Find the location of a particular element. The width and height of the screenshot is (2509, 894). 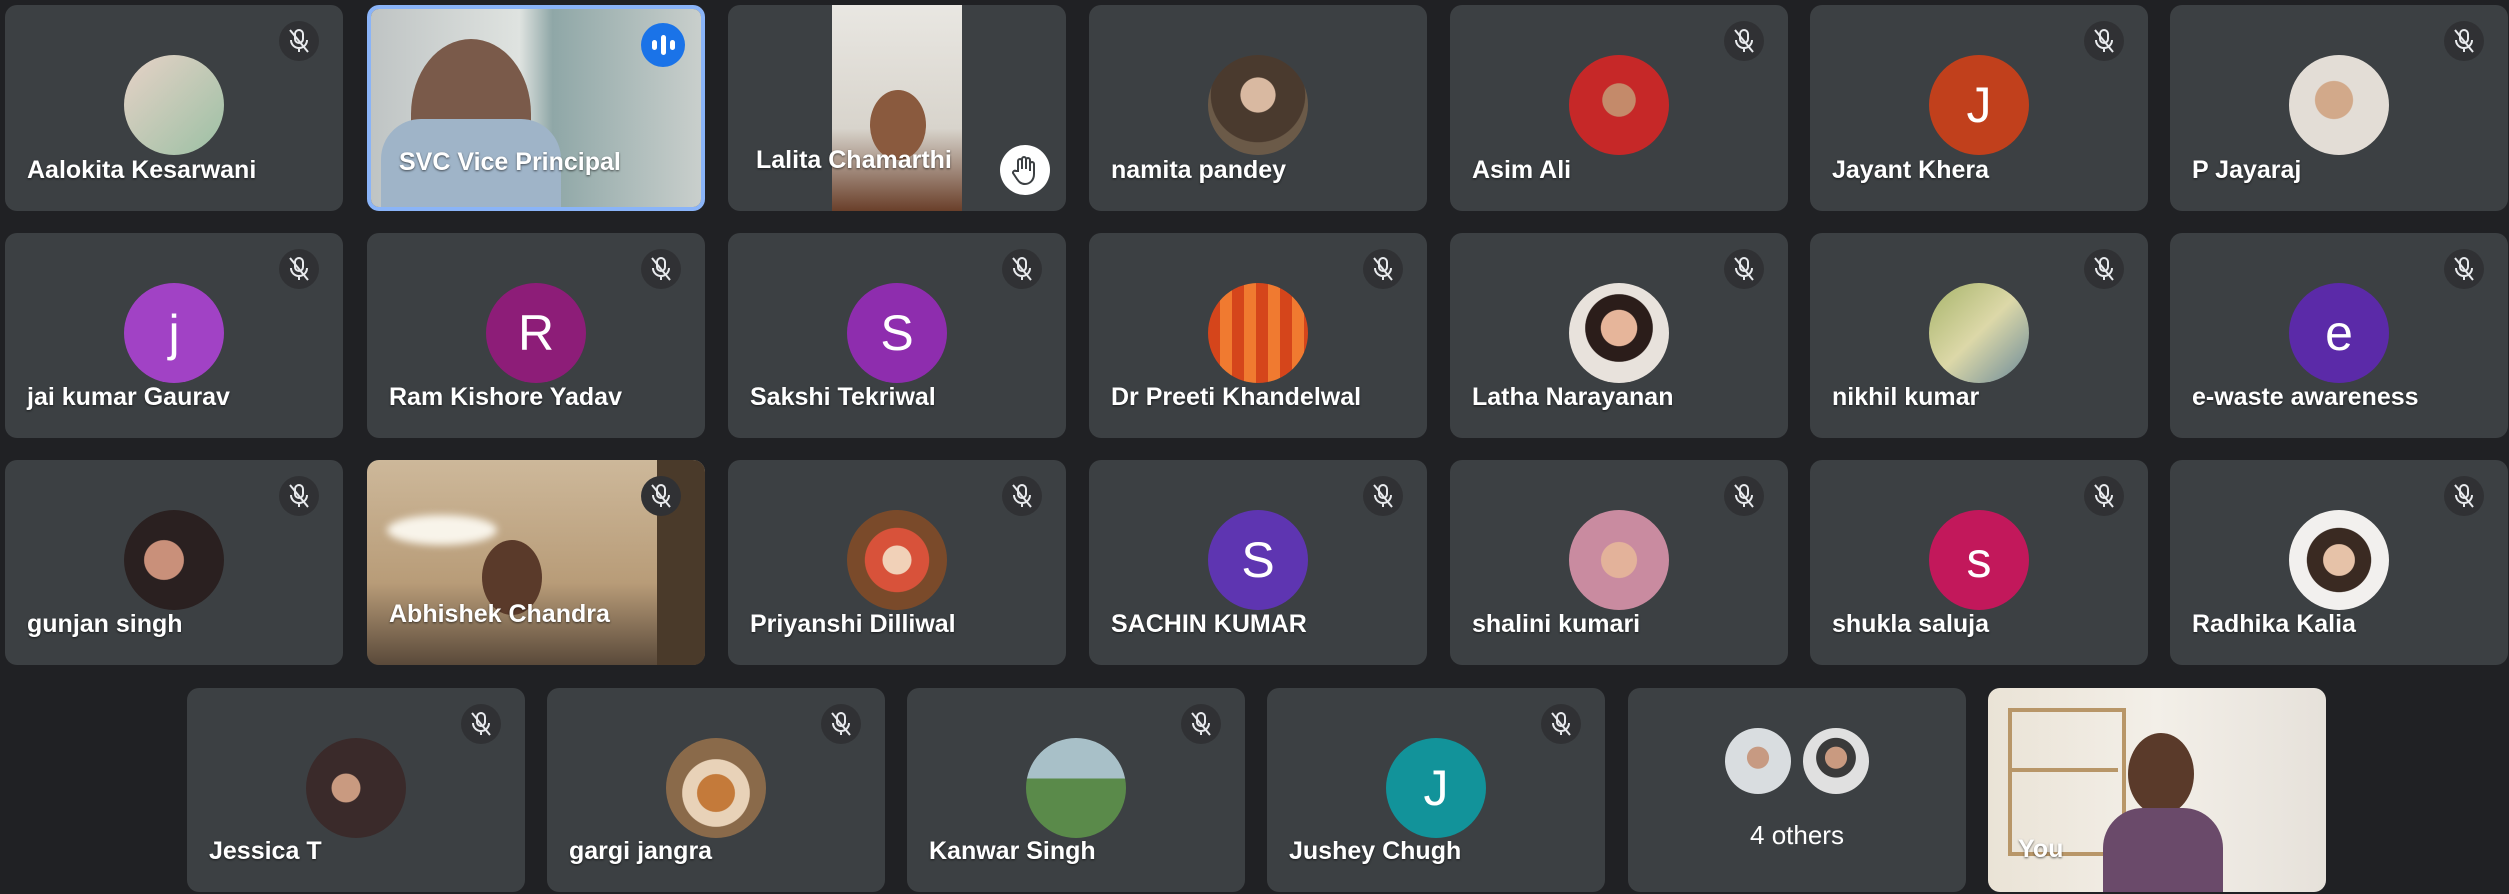

participant-tile: shalini kumari is located at coordinates (1619, 562).